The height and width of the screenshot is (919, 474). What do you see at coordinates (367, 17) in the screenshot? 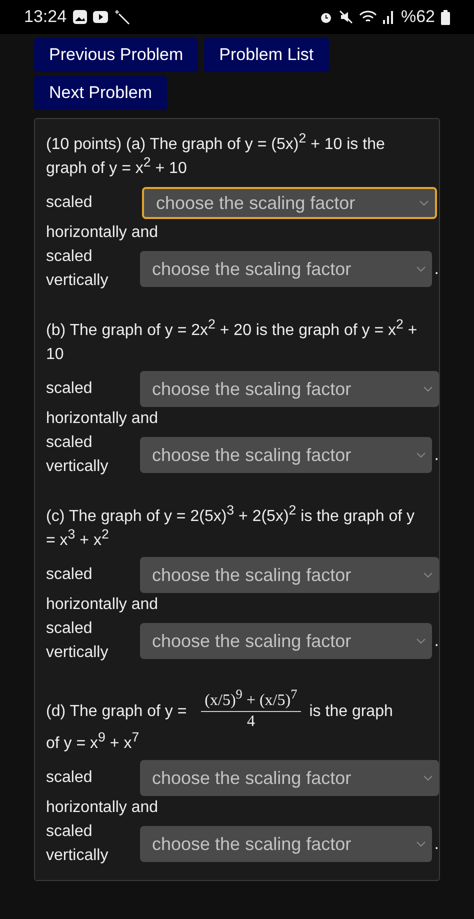
I see `wifi-icon` at bounding box center [367, 17].